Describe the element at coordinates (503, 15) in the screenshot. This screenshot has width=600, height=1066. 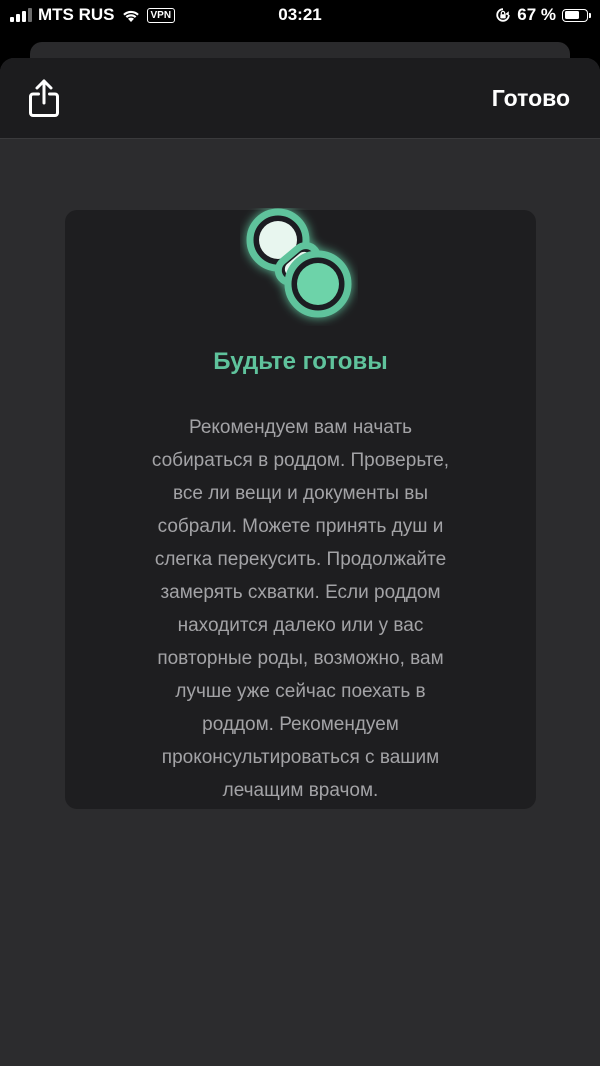
I see `orientation-lock-icon` at that location.